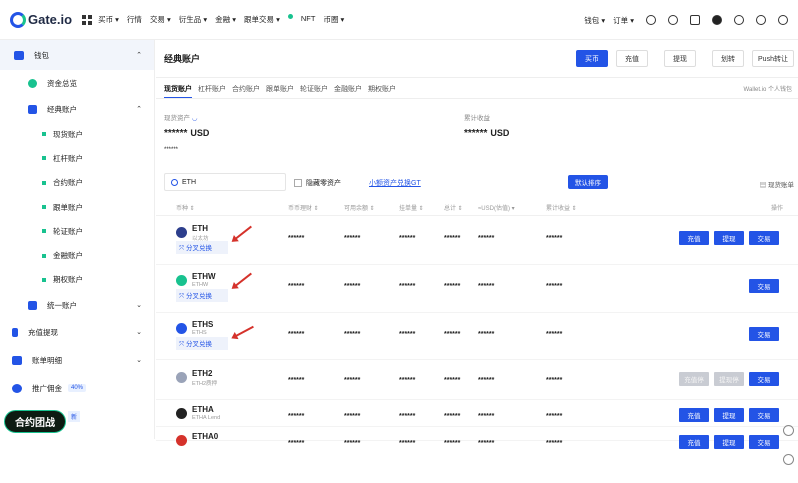 The height and width of the screenshot is (483, 798). What do you see at coordinates (788, 459) in the screenshot?
I see `support-icon` at bounding box center [788, 459].